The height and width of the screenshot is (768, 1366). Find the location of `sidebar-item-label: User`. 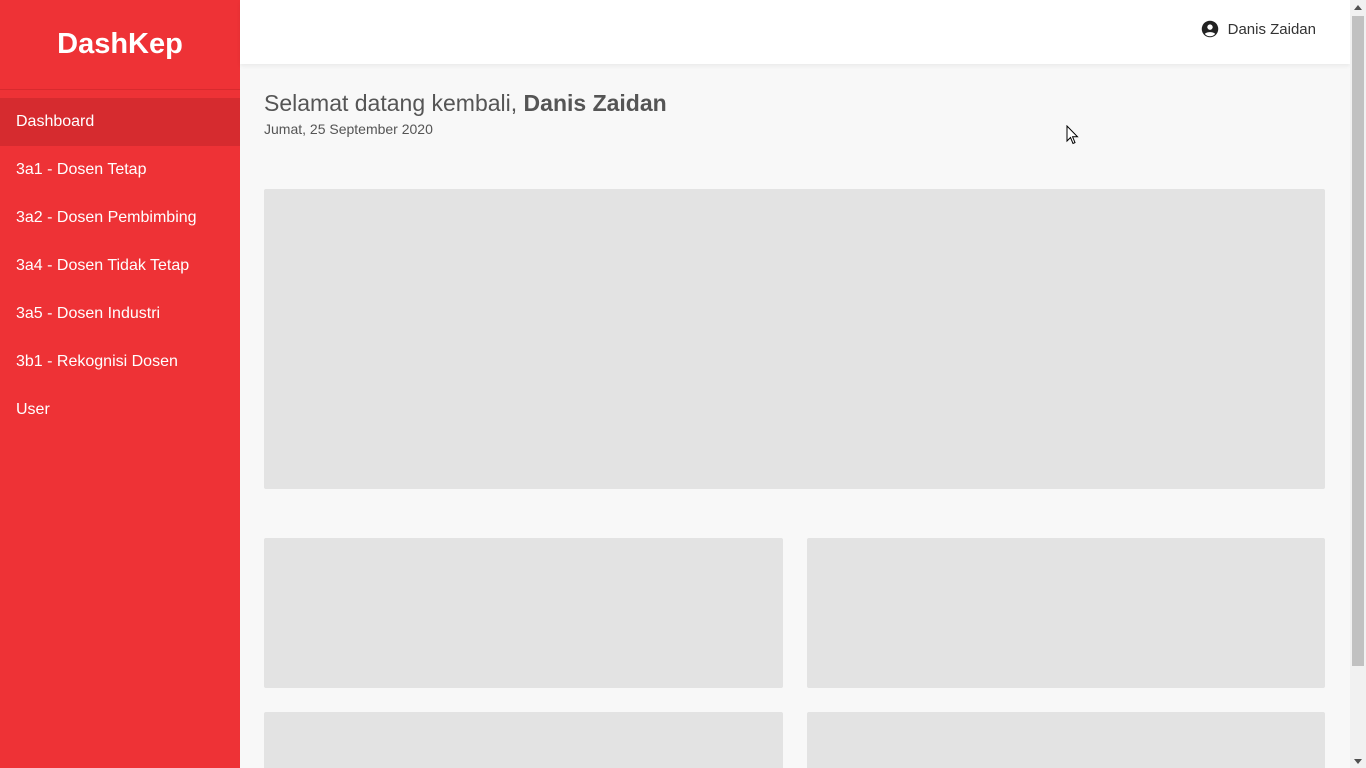

sidebar-item-label: User is located at coordinates (33, 409).